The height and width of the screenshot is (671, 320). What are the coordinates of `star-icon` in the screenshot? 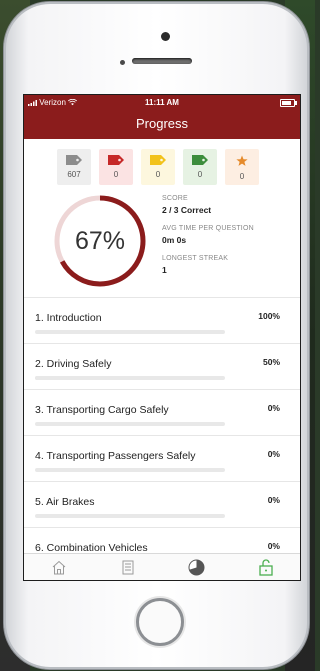 It's located at (242, 160).